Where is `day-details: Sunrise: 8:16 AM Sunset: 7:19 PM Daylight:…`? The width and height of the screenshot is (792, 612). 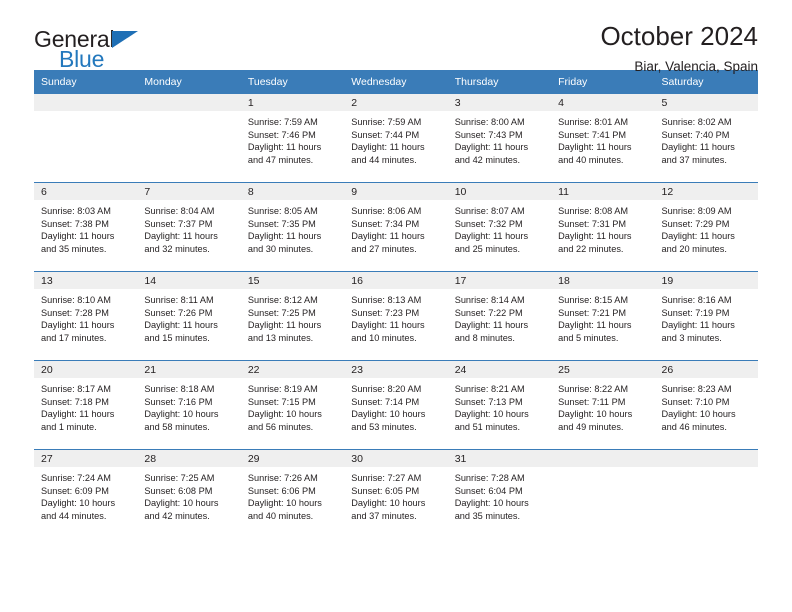
day-details: Sunrise: 8:16 AM Sunset: 7:19 PM Daylight:… is located at coordinates (706, 316).